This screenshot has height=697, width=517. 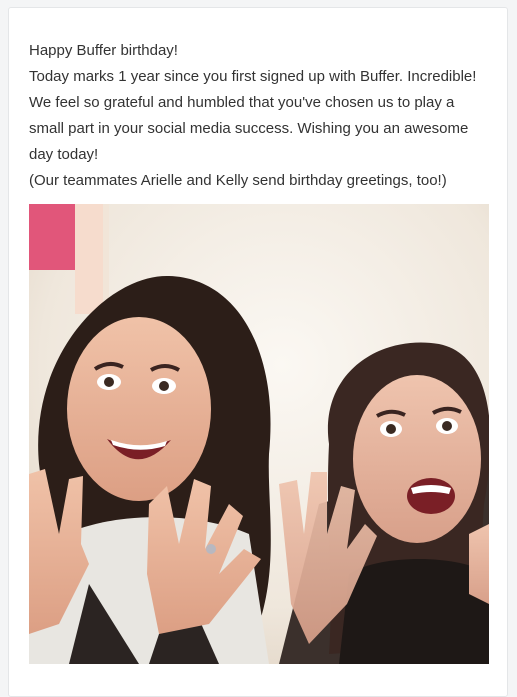 I want to click on greeting-line: Happy Buffer birthday!, so click(x=103, y=50).